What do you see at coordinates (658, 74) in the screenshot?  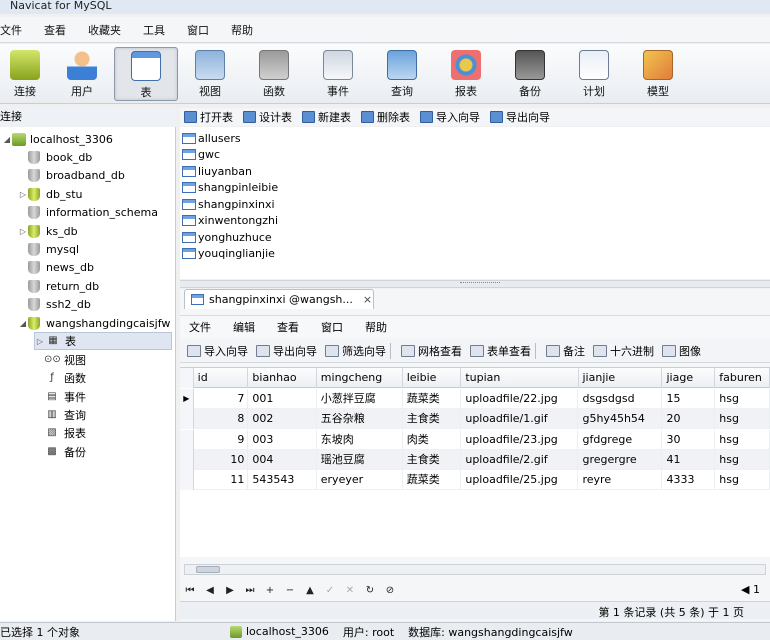 I see `toolbar-button-model: 模型` at bounding box center [658, 74].